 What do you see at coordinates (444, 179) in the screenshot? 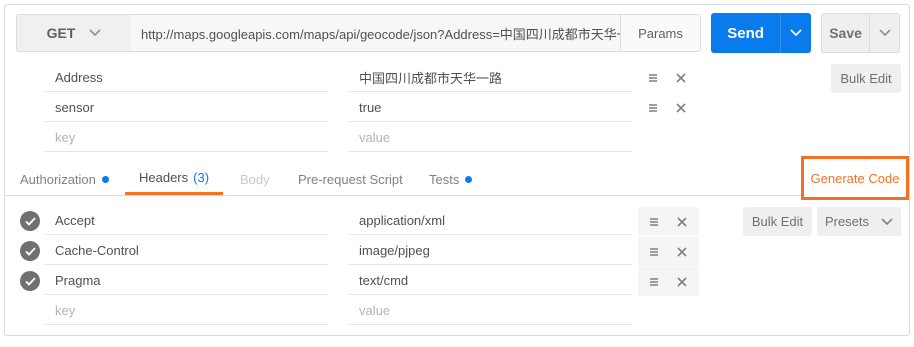
I see `tab-tests-label: Tests` at bounding box center [444, 179].